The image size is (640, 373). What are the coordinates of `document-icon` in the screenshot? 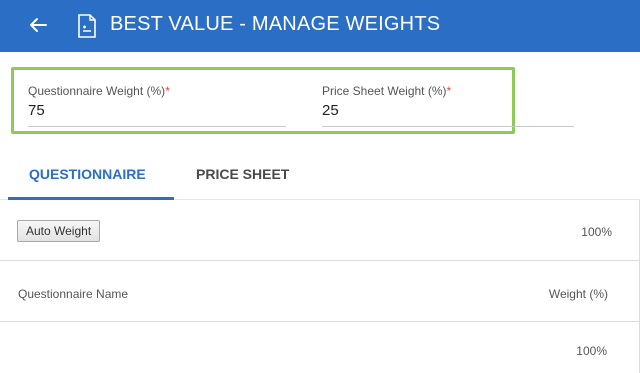 It's located at (87, 26).